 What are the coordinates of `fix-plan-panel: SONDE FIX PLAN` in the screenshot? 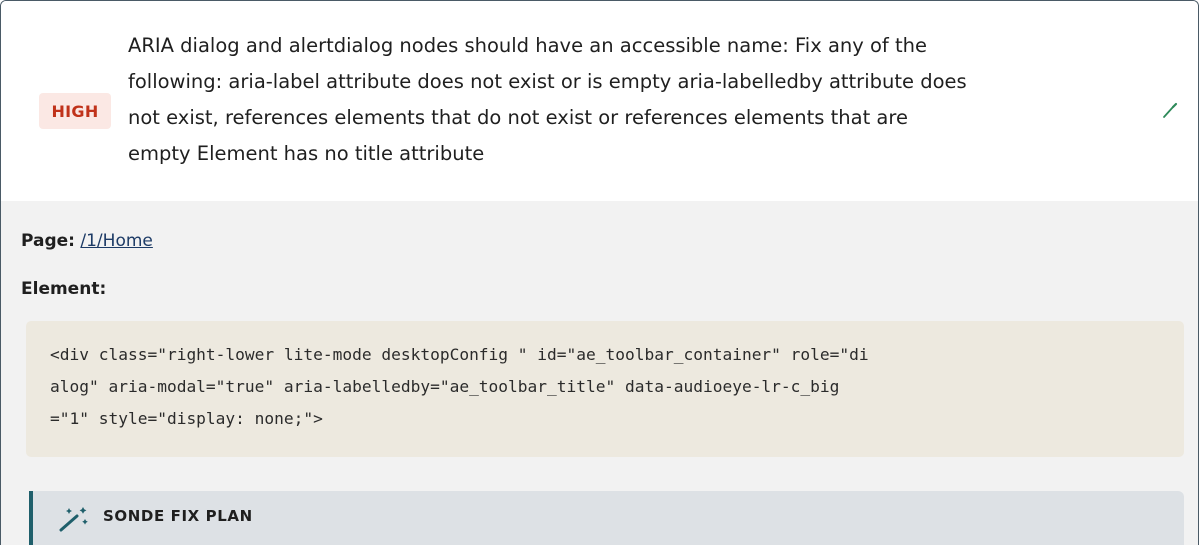 It's located at (606, 518).